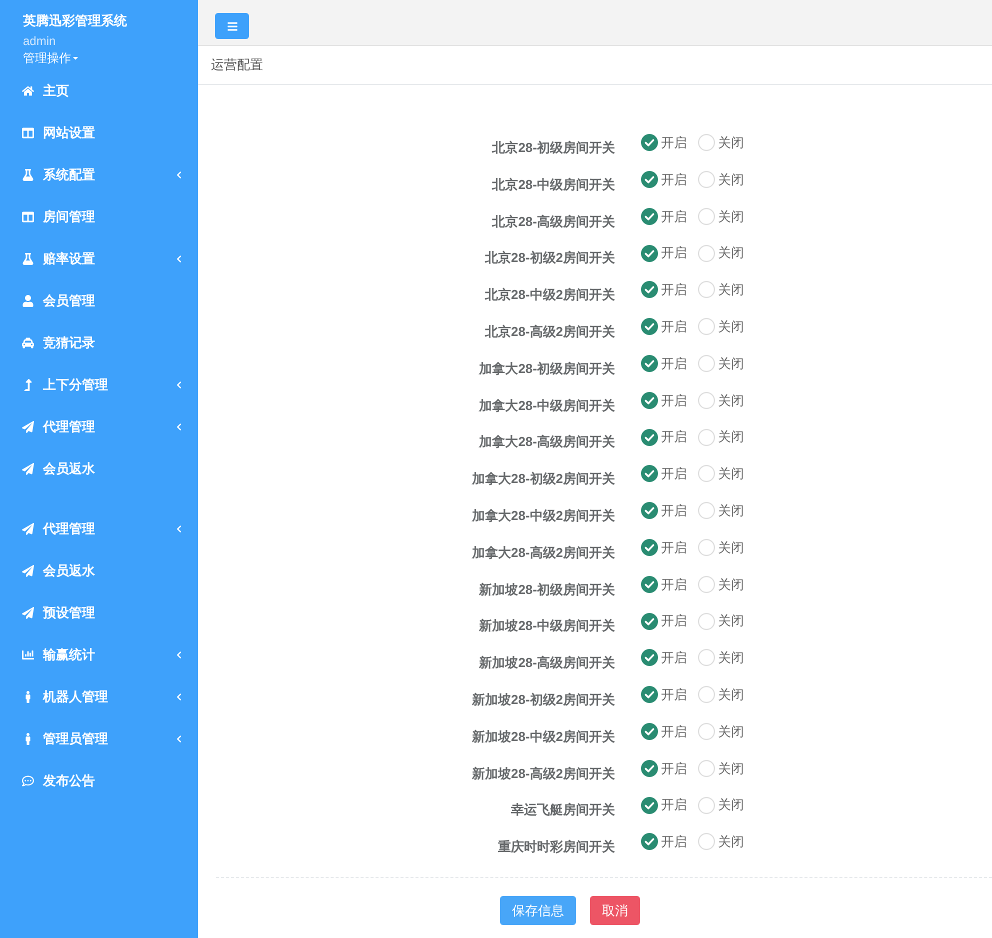 This screenshot has height=938, width=992. I want to click on field-label: 北京28-初级2房间开关, so click(549, 258).